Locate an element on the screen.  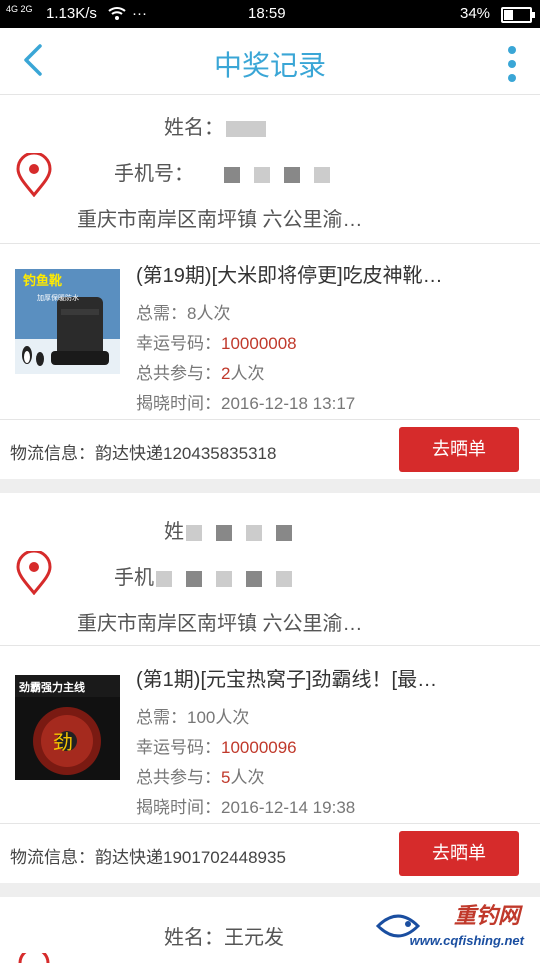
lucky-number-row: 幸运号码：10000008 is located at coordinates (216, 343).